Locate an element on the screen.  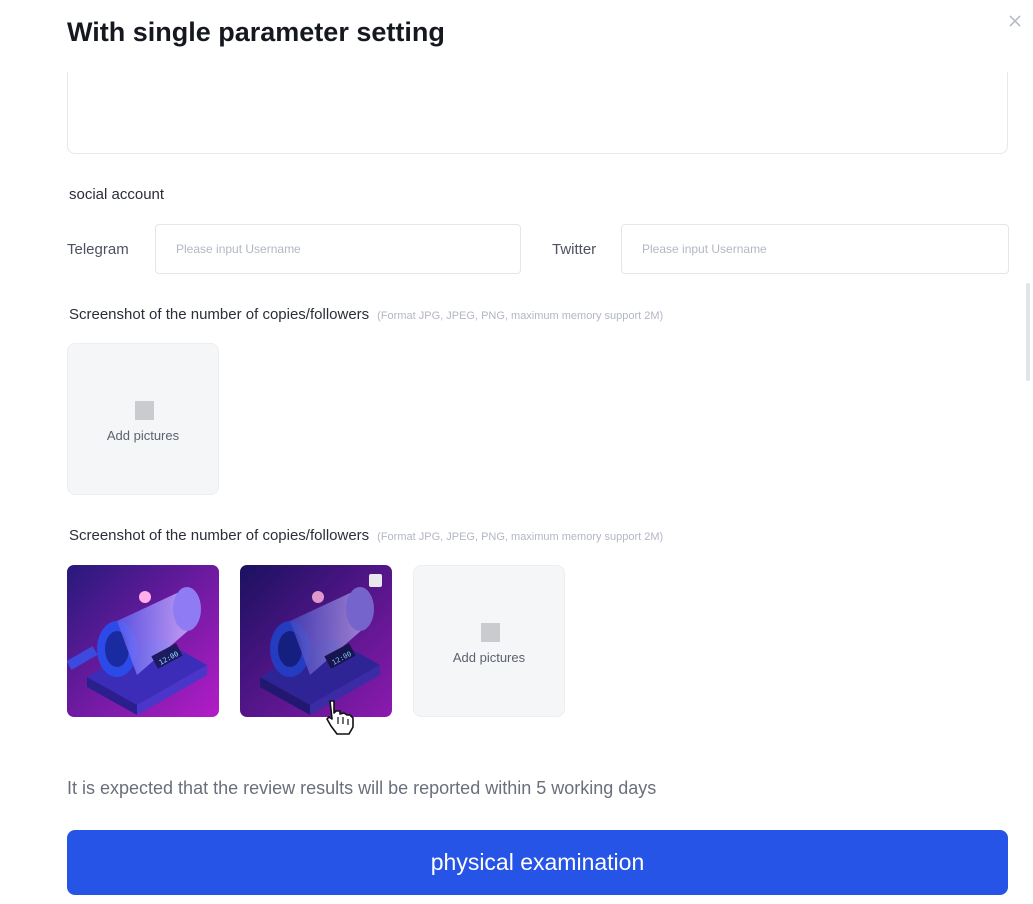
twitter-username-input is located at coordinates (815, 249).